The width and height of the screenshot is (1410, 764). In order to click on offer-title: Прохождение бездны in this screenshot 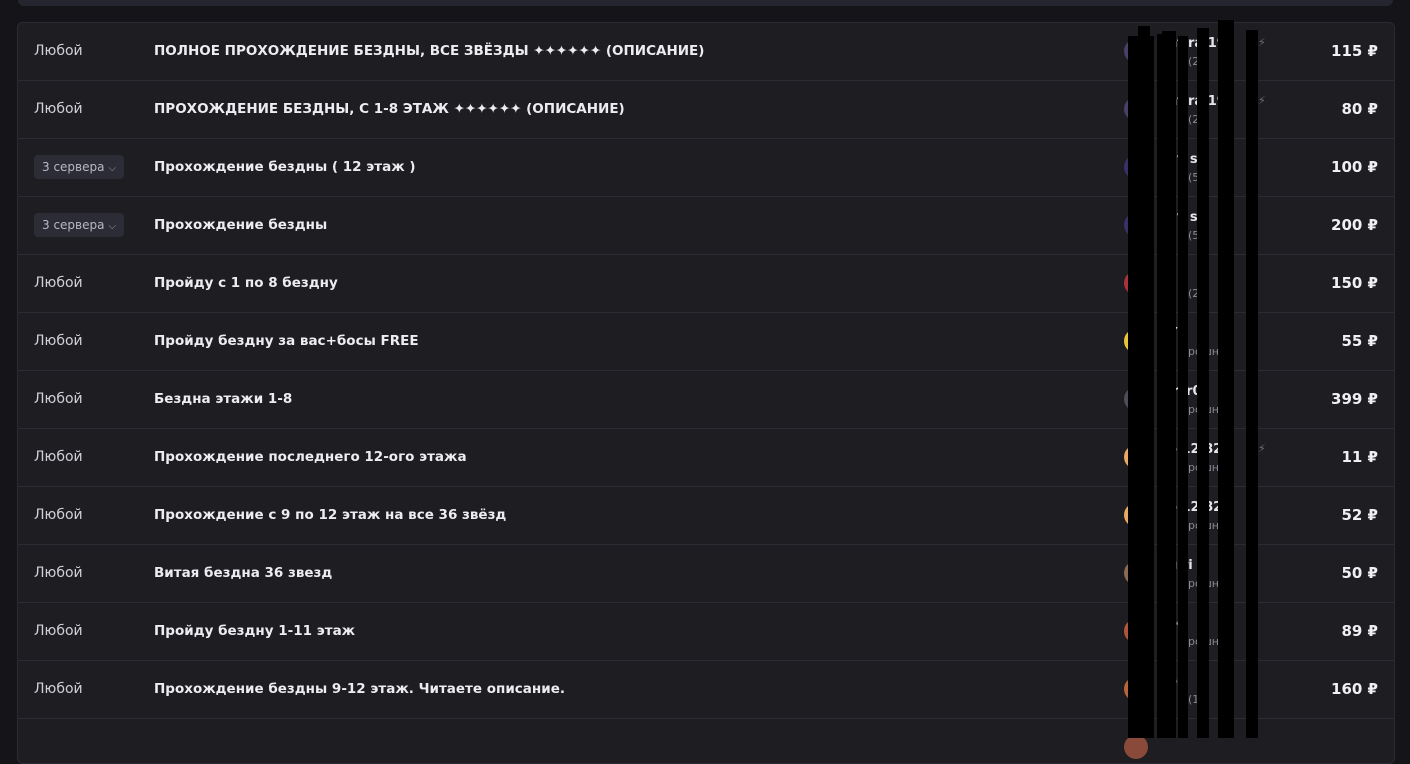, I will do `click(240, 225)`.